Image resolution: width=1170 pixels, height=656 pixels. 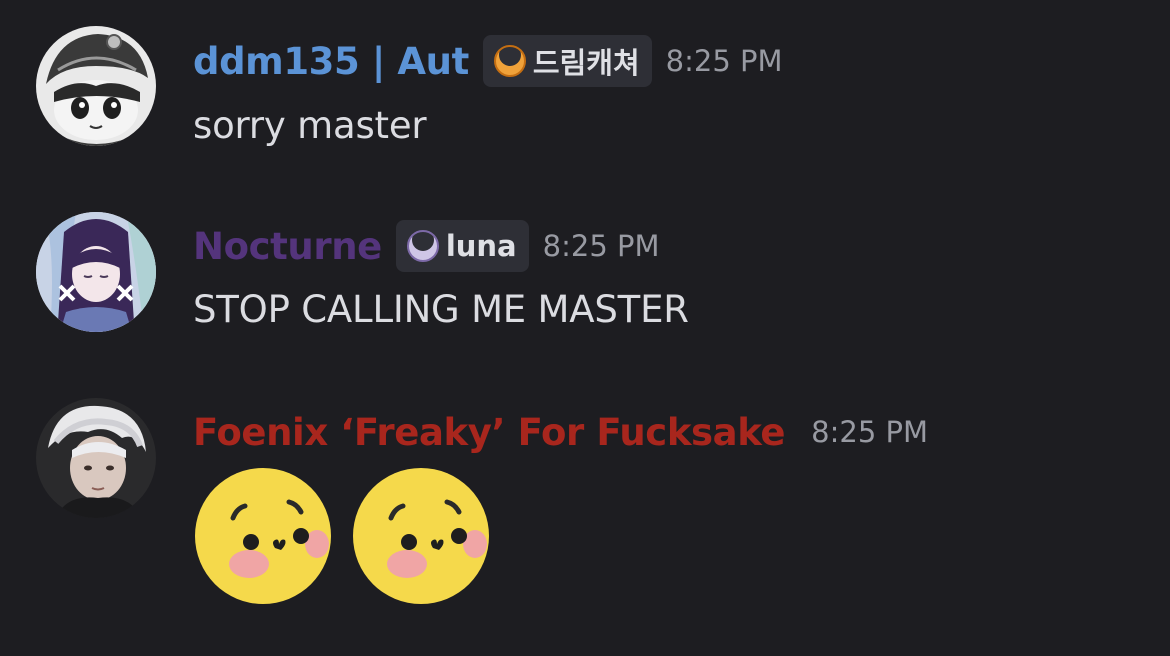 I want to click on server-tag-label: luna, so click(x=481, y=246).